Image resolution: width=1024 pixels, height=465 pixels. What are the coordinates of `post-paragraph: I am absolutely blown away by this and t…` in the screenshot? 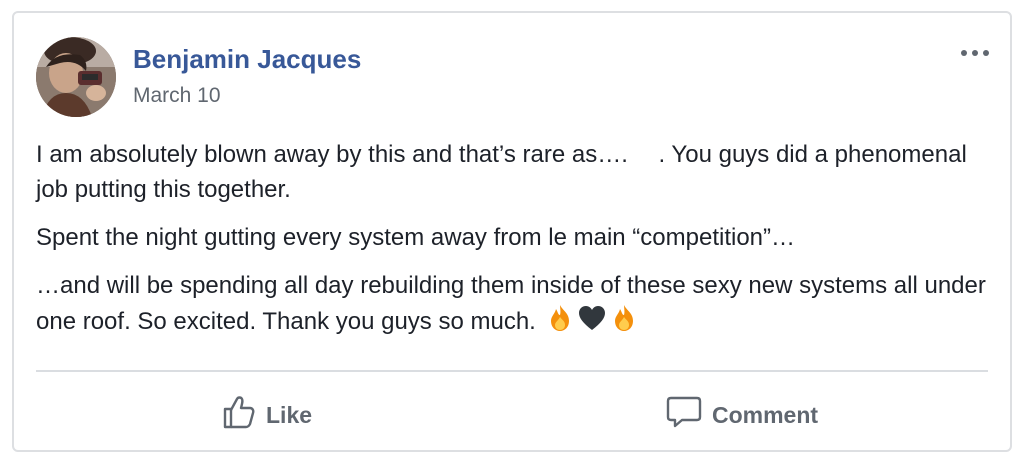 It's located at (516, 172).